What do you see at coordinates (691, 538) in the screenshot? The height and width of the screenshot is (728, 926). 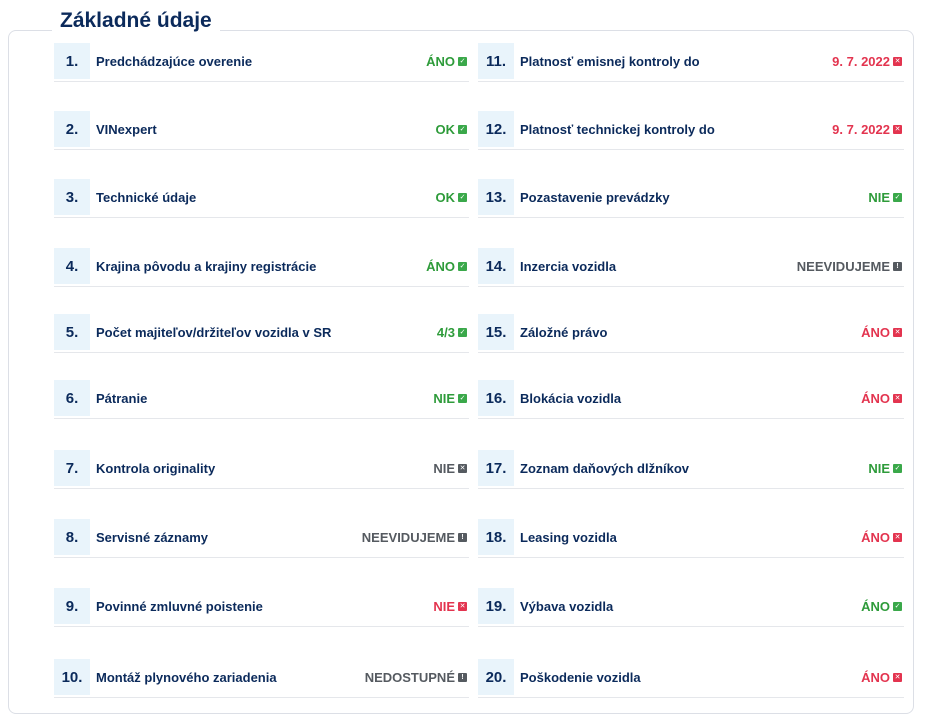 I see `list-item: 18. Leasing vozidla ÁNO ✕` at bounding box center [691, 538].